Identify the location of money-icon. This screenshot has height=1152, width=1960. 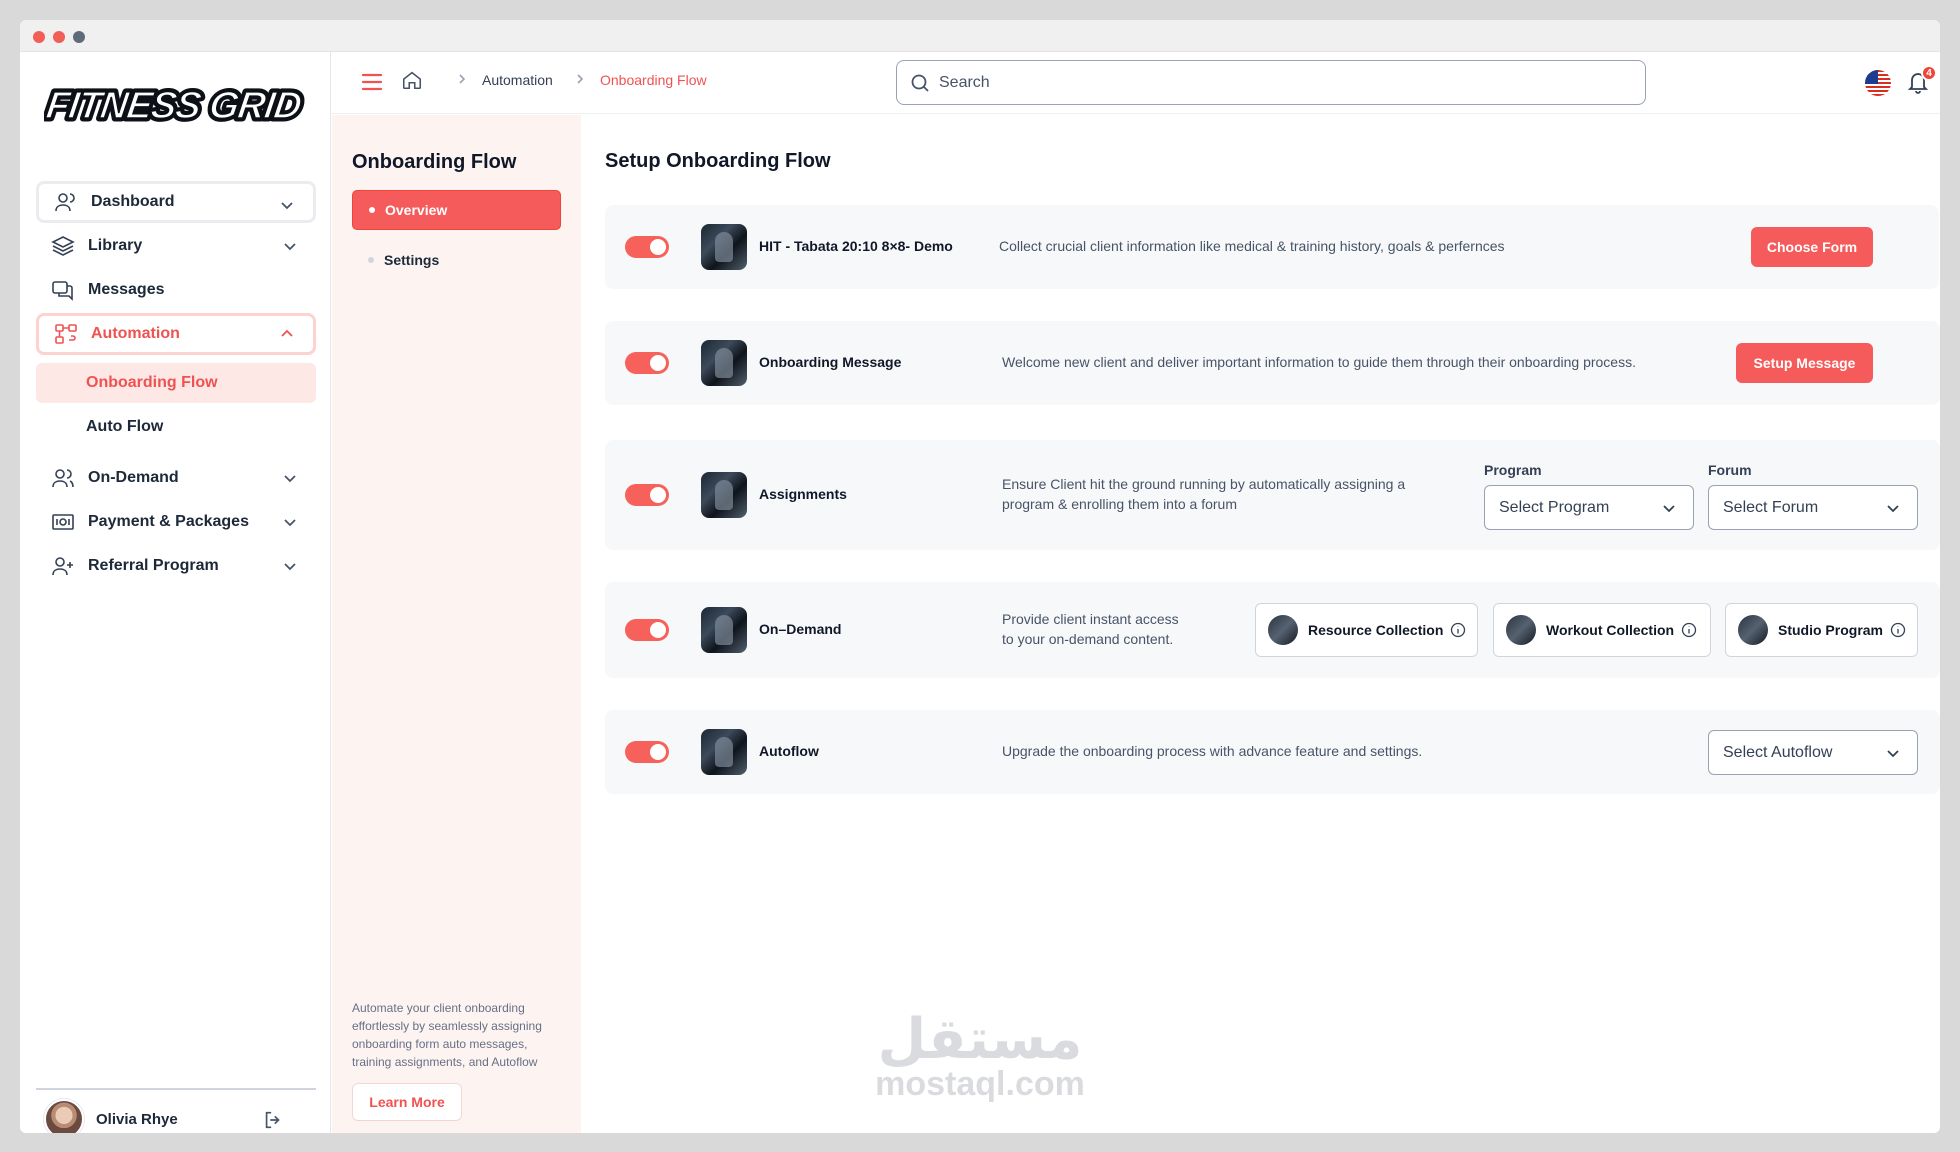
(63, 522).